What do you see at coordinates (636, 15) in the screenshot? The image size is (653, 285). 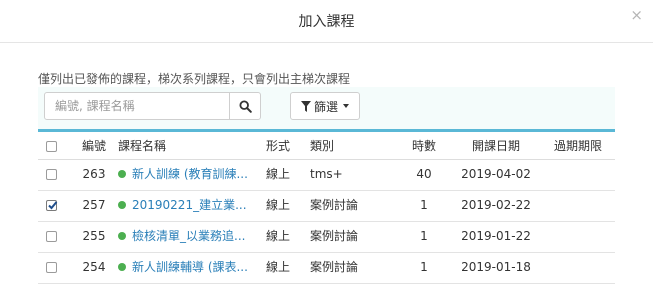 I see `close-icon: ×` at bounding box center [636, 15].